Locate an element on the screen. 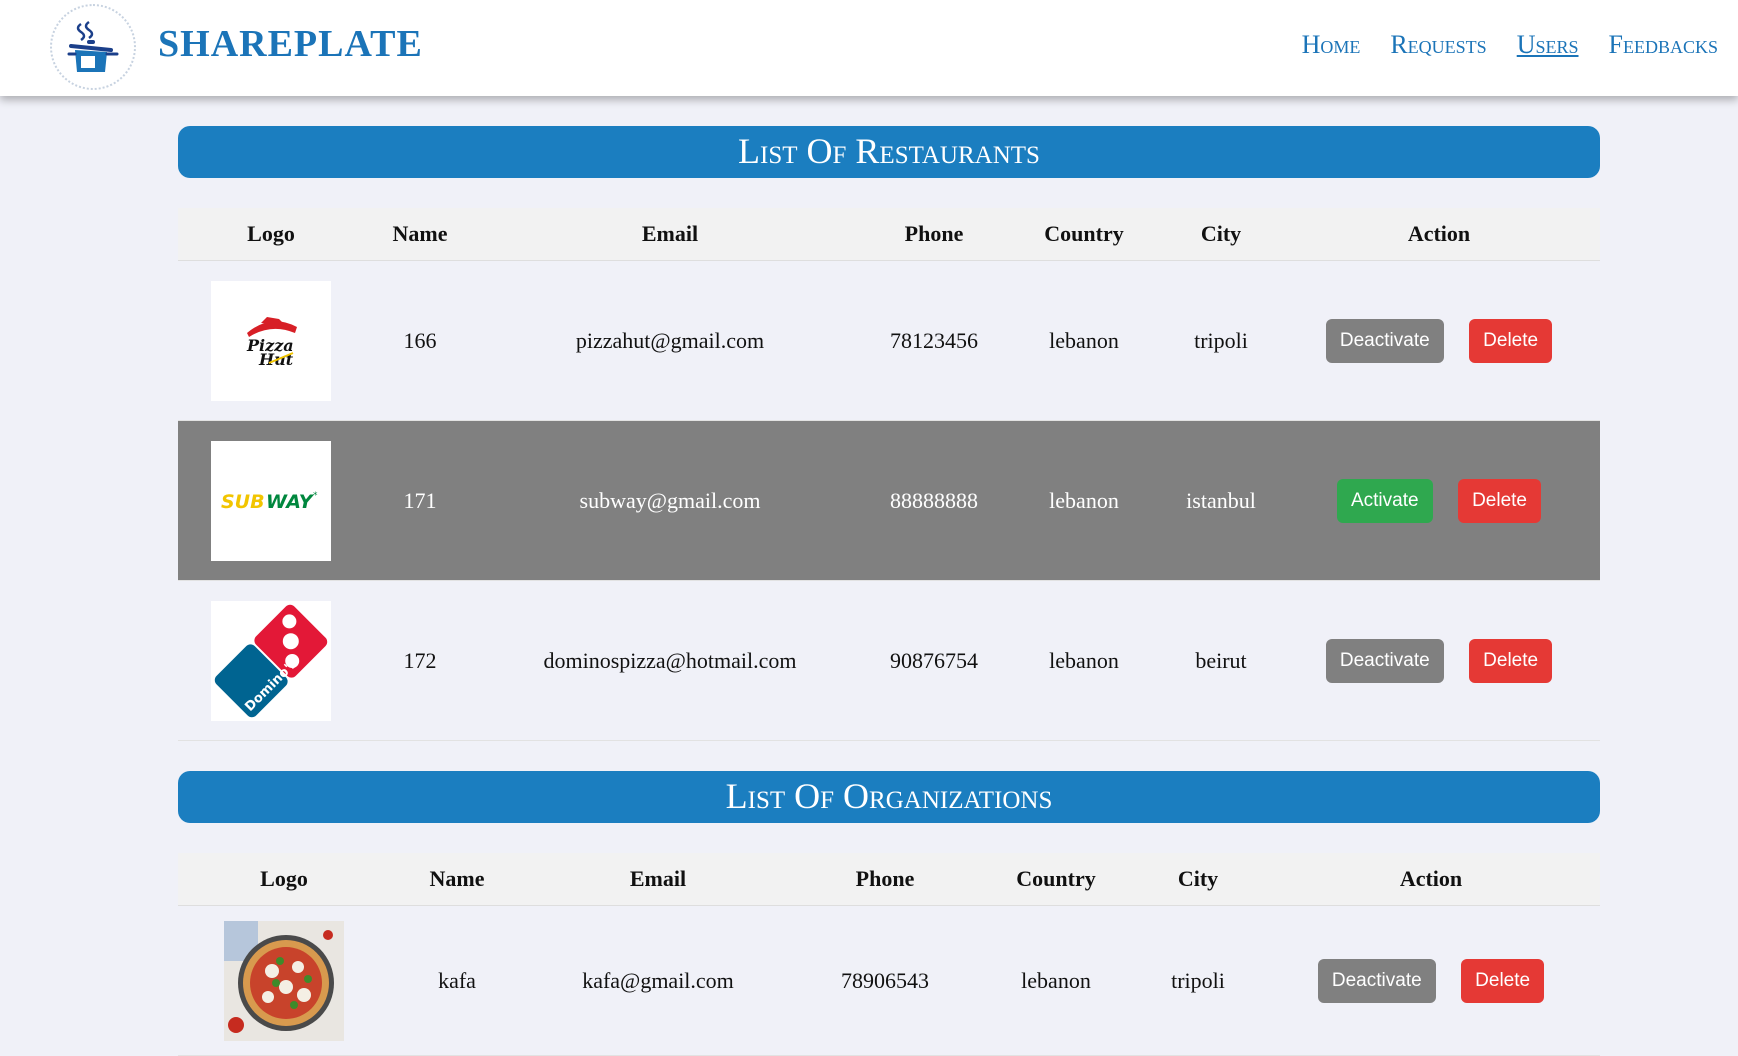 Image resolution: width=1738 pixels, height=1056 pixels. cooking-pot-icon is located at coordinates (93, 46).